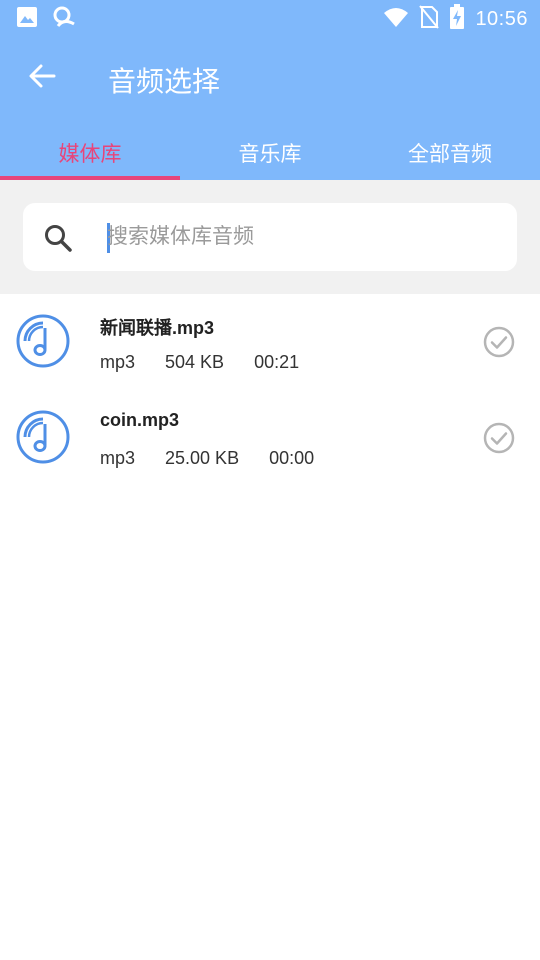  I want to click on wifi-icon, so click(396, 19).